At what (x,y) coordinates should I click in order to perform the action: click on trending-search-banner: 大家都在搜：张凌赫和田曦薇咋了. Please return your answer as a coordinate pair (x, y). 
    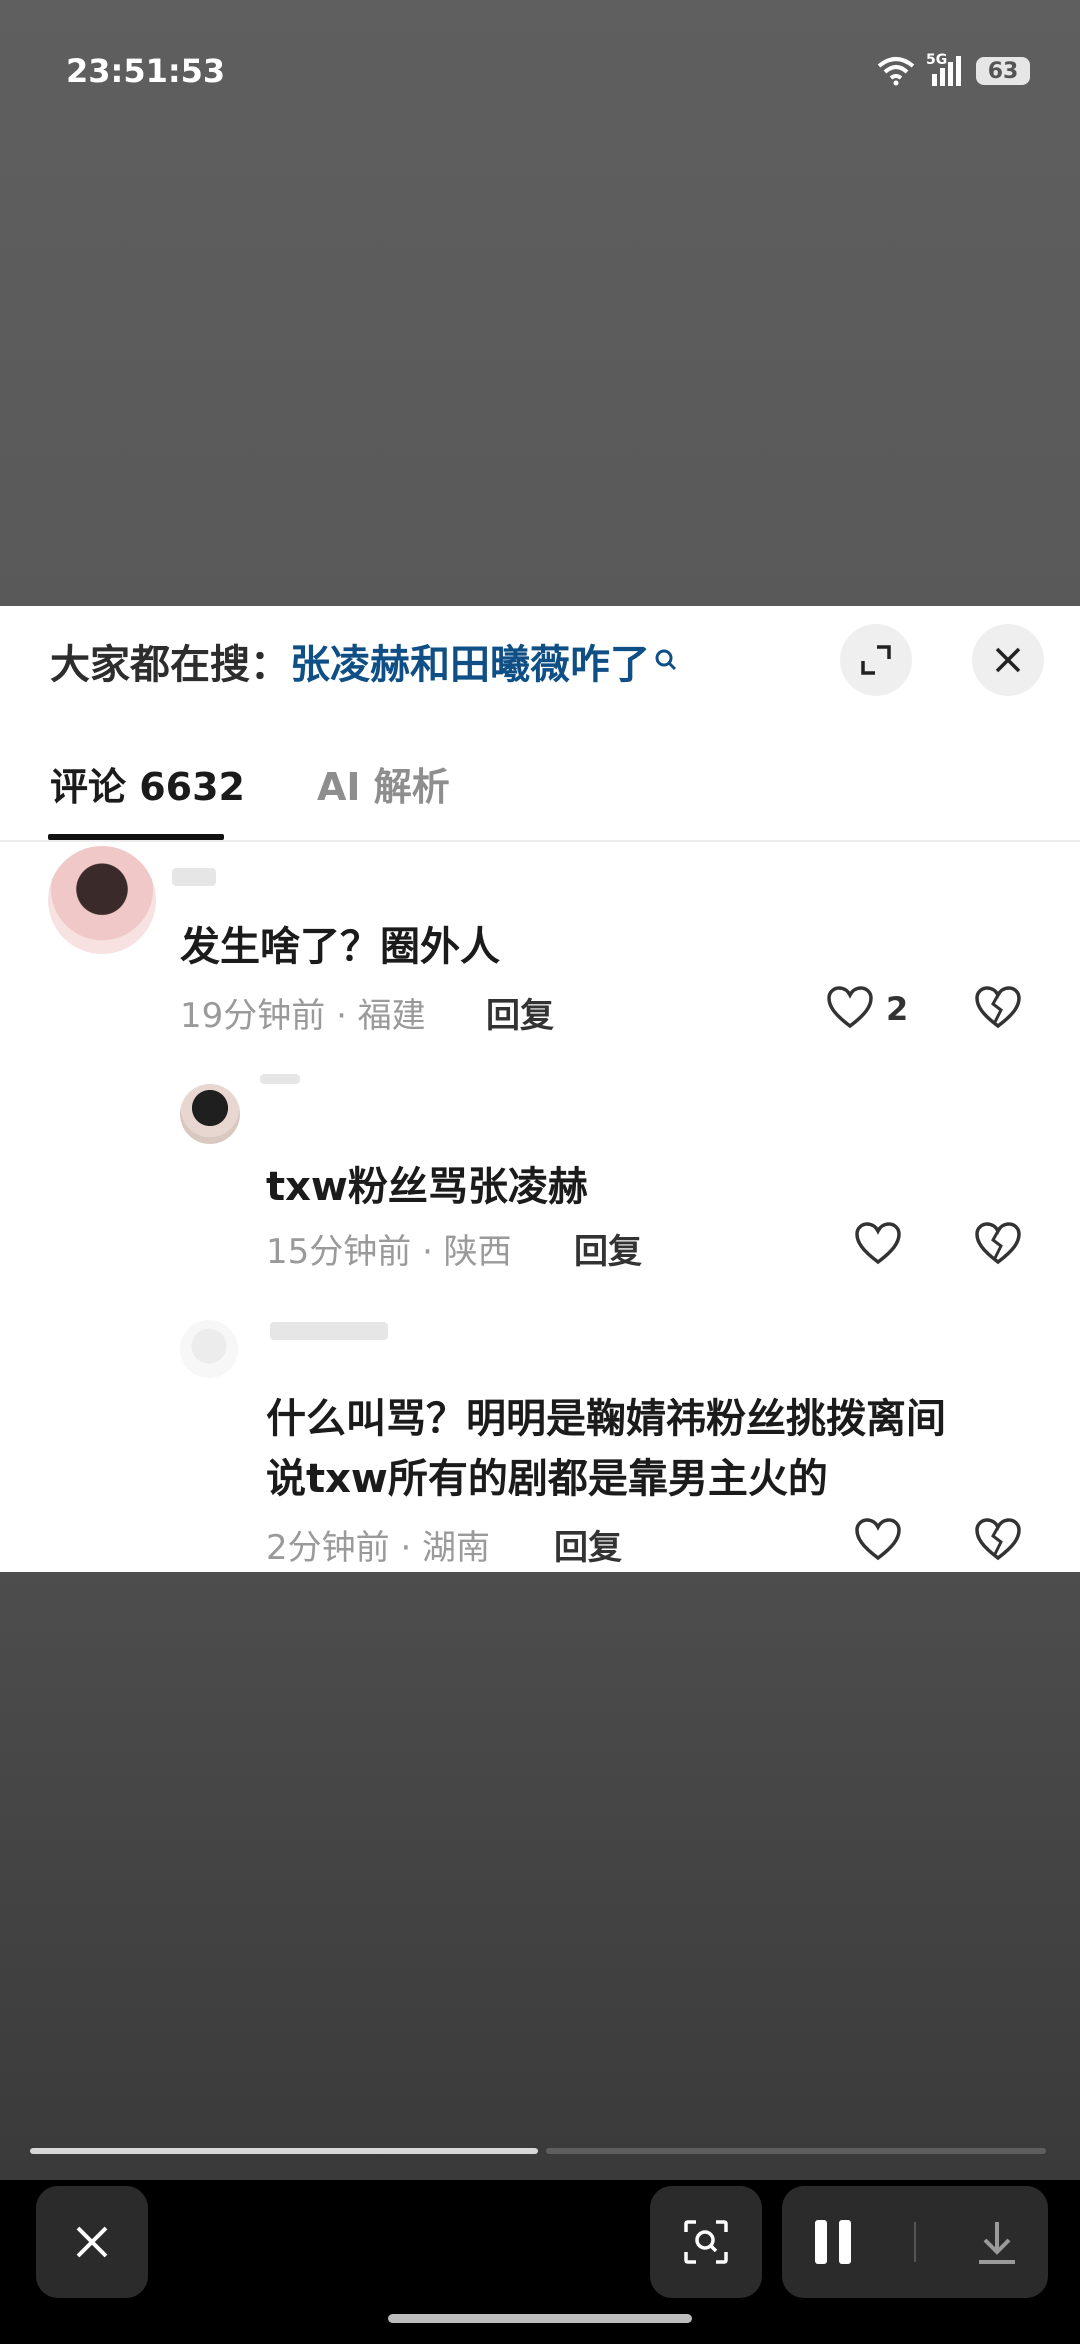
    Looking at the image, I should click on (364, 661).